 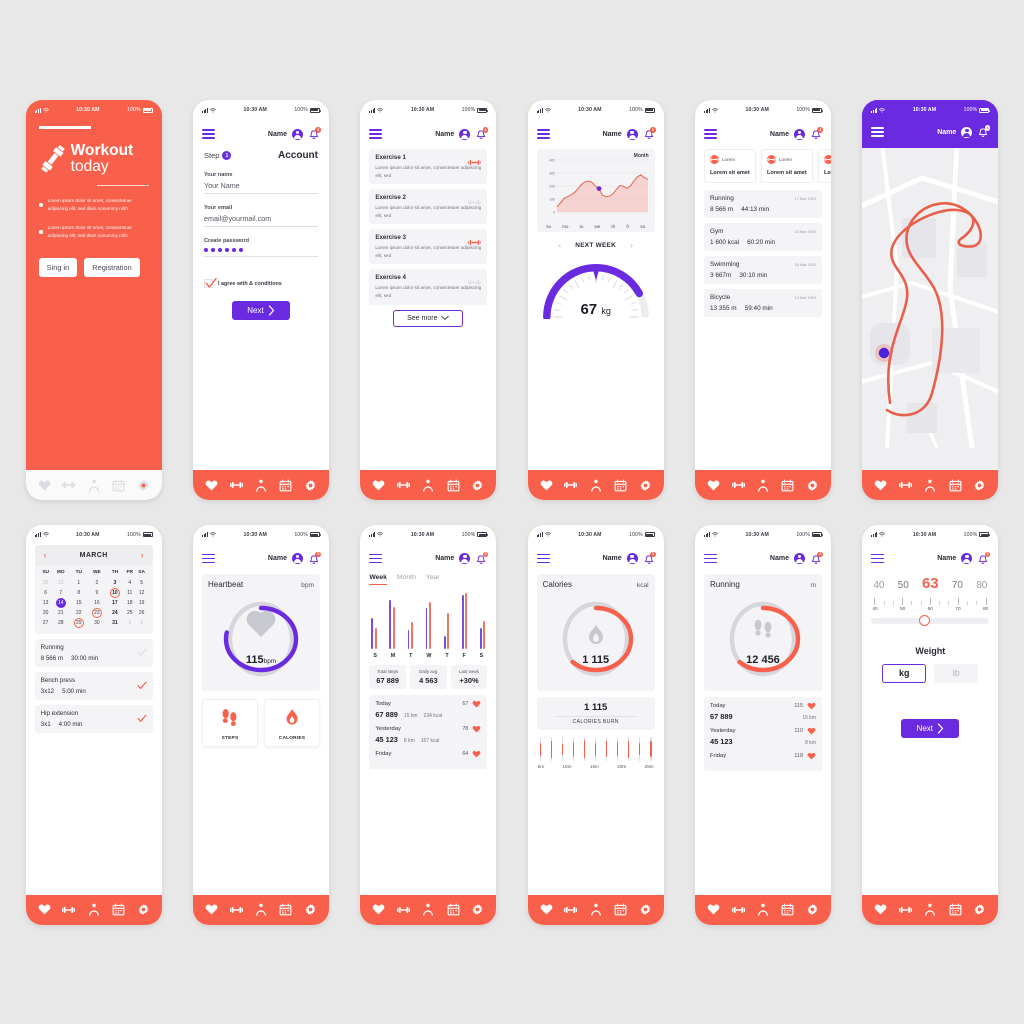 What do you see at coordinates (46, 623) in the screenshot?
I see `calendar-day: 27` at bounding box center [46, 623].